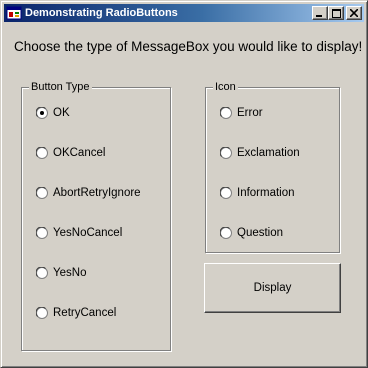  Describe the element at coordinates (42, 113) in the screenshot. I see `radio-checked-icon` at that location.